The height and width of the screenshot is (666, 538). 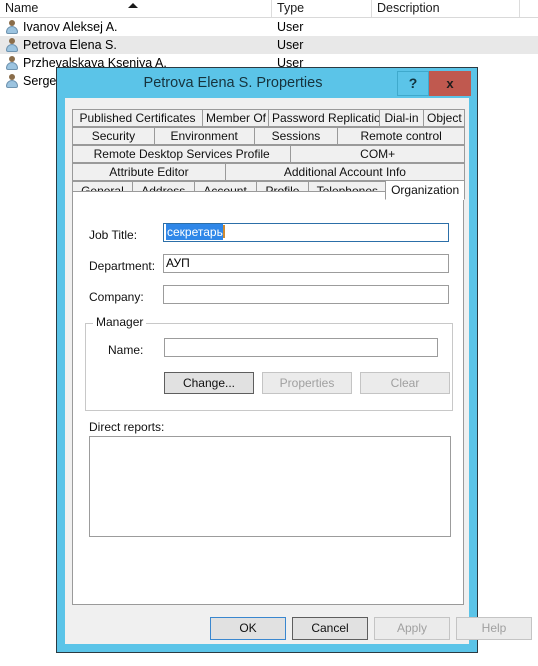 I want to click on text-caret, so click(x=223, y=231).